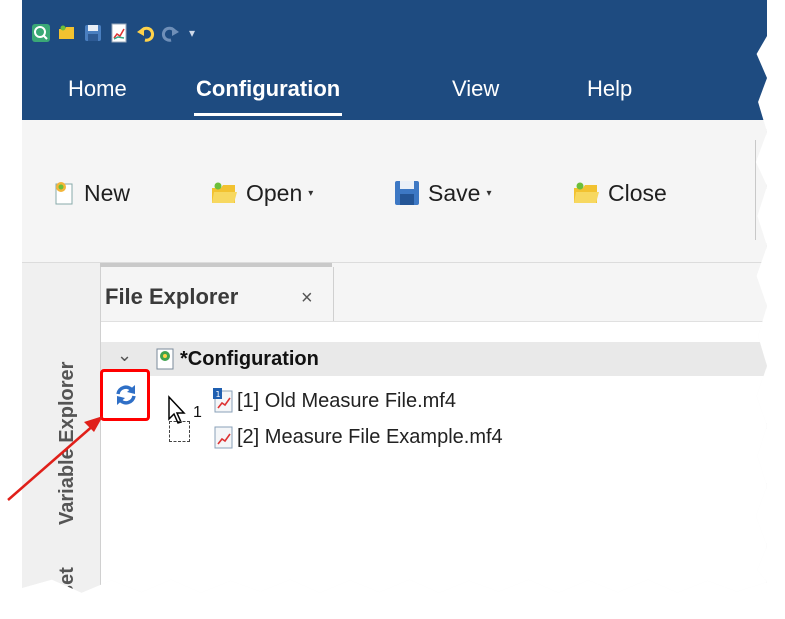 This screenshot has height=619, width=785. What do you see at coordinates (586, 192) in the screenshot?
I see `close-folder-icon` at bounding box center [586, 192].